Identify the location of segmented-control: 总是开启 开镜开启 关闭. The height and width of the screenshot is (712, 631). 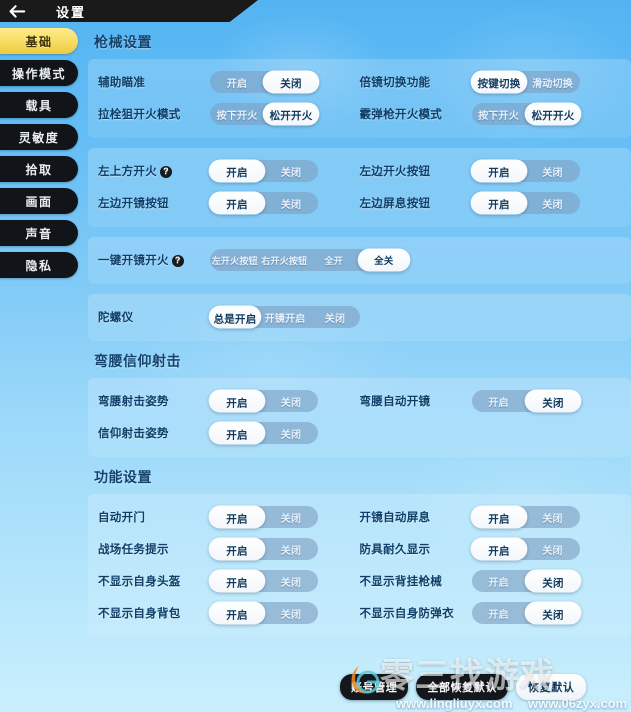
(284, 317).